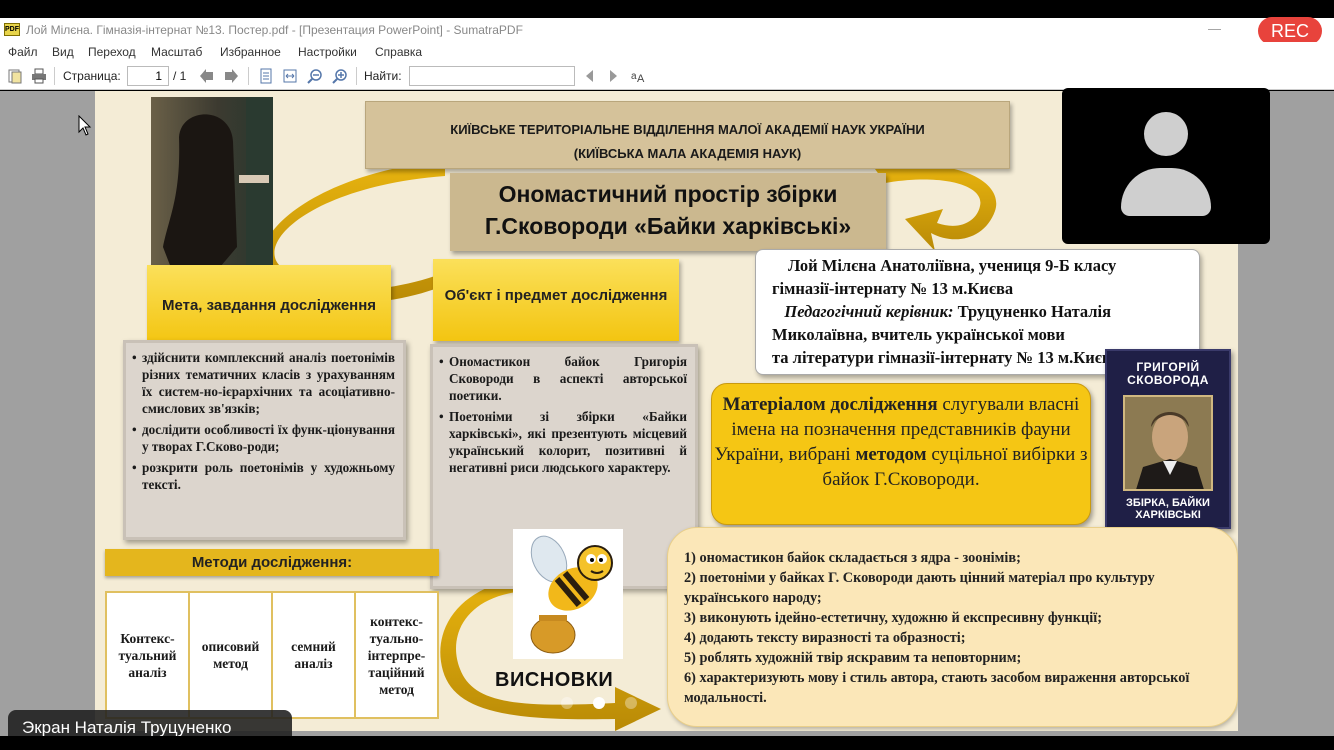  I want to click on page-total: / 1, so click(180, 76).